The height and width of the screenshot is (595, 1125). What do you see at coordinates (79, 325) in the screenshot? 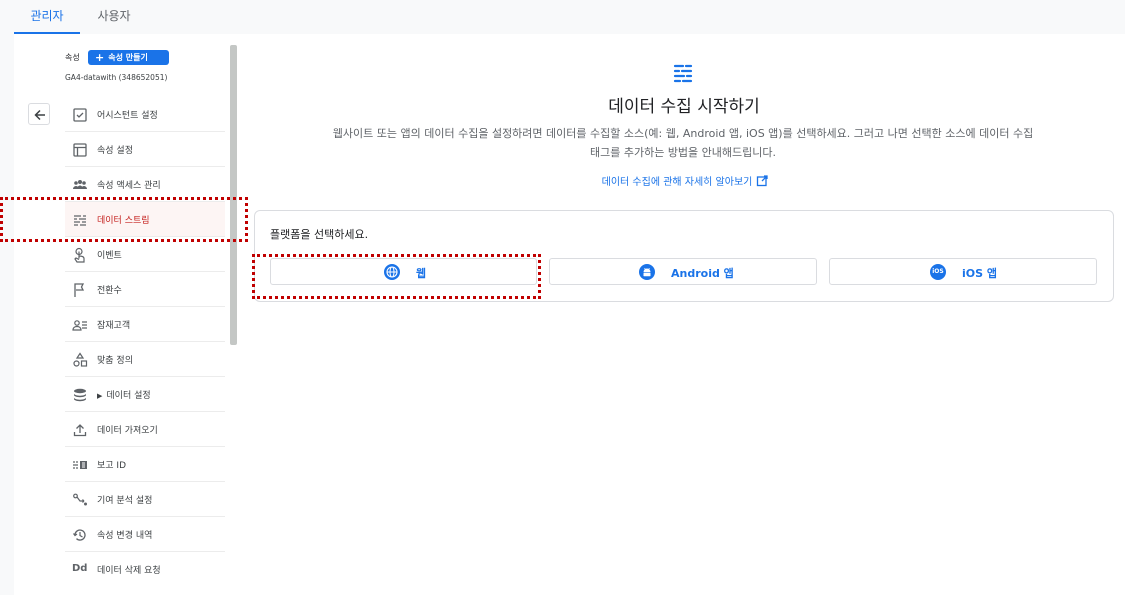
I see `audience-icon` at bounding box center [79, 325].